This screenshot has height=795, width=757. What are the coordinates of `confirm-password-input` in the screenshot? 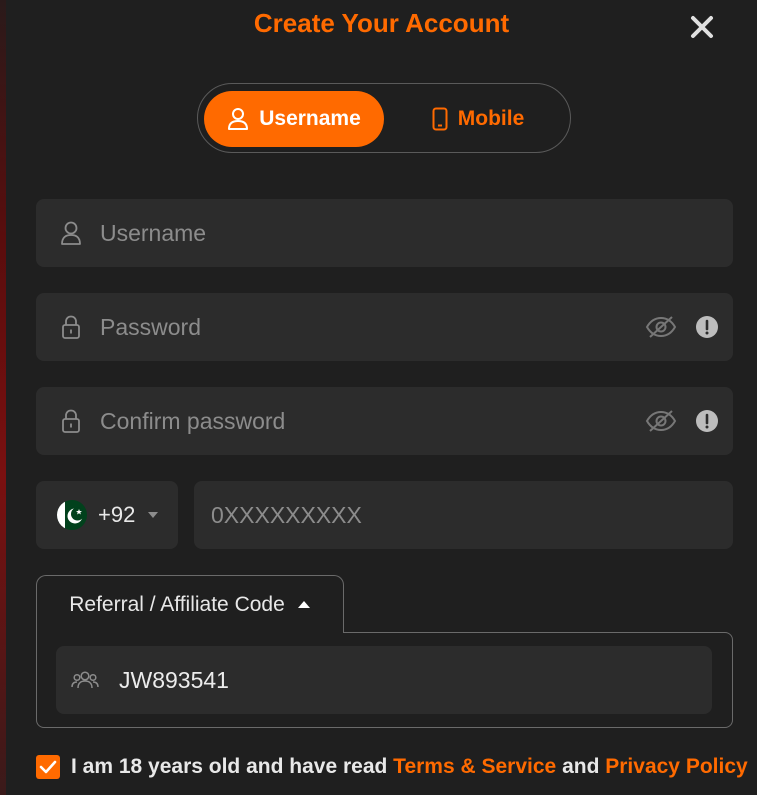 It's located at (372, 421).